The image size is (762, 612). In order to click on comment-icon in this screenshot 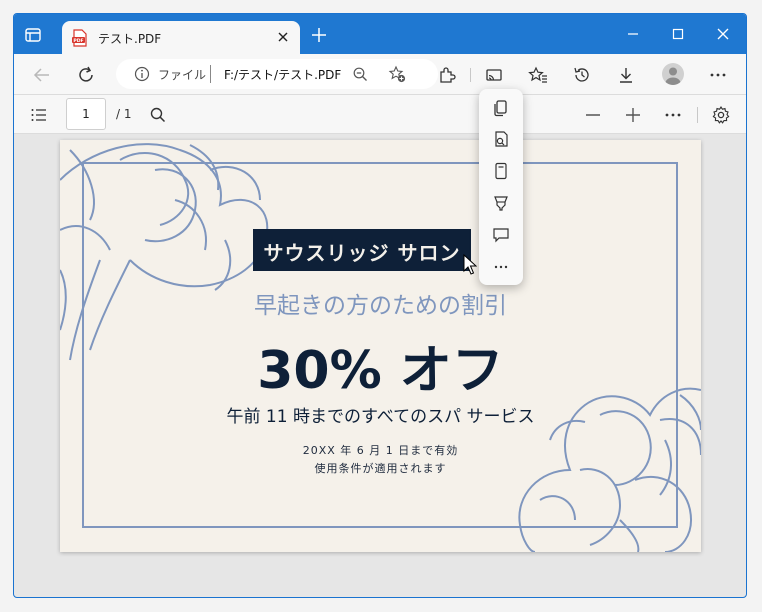, I will do `click(501, 235)`.